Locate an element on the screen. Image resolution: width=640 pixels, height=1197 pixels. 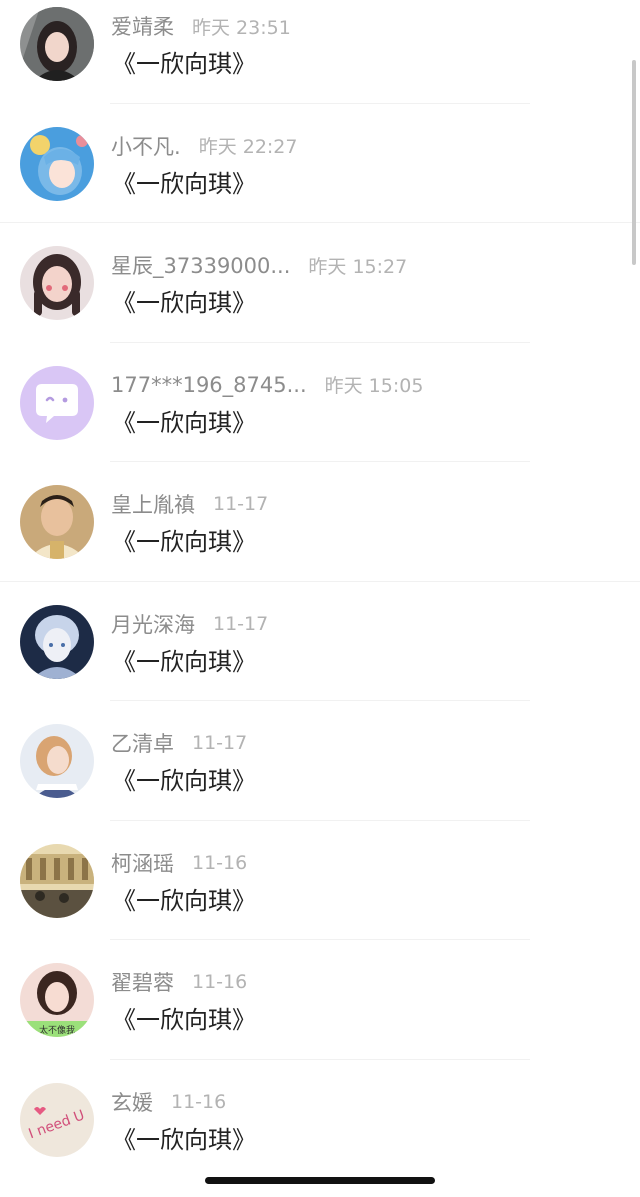
avatar-girl-dark-hair-icon is located at coordinates (57, 44).